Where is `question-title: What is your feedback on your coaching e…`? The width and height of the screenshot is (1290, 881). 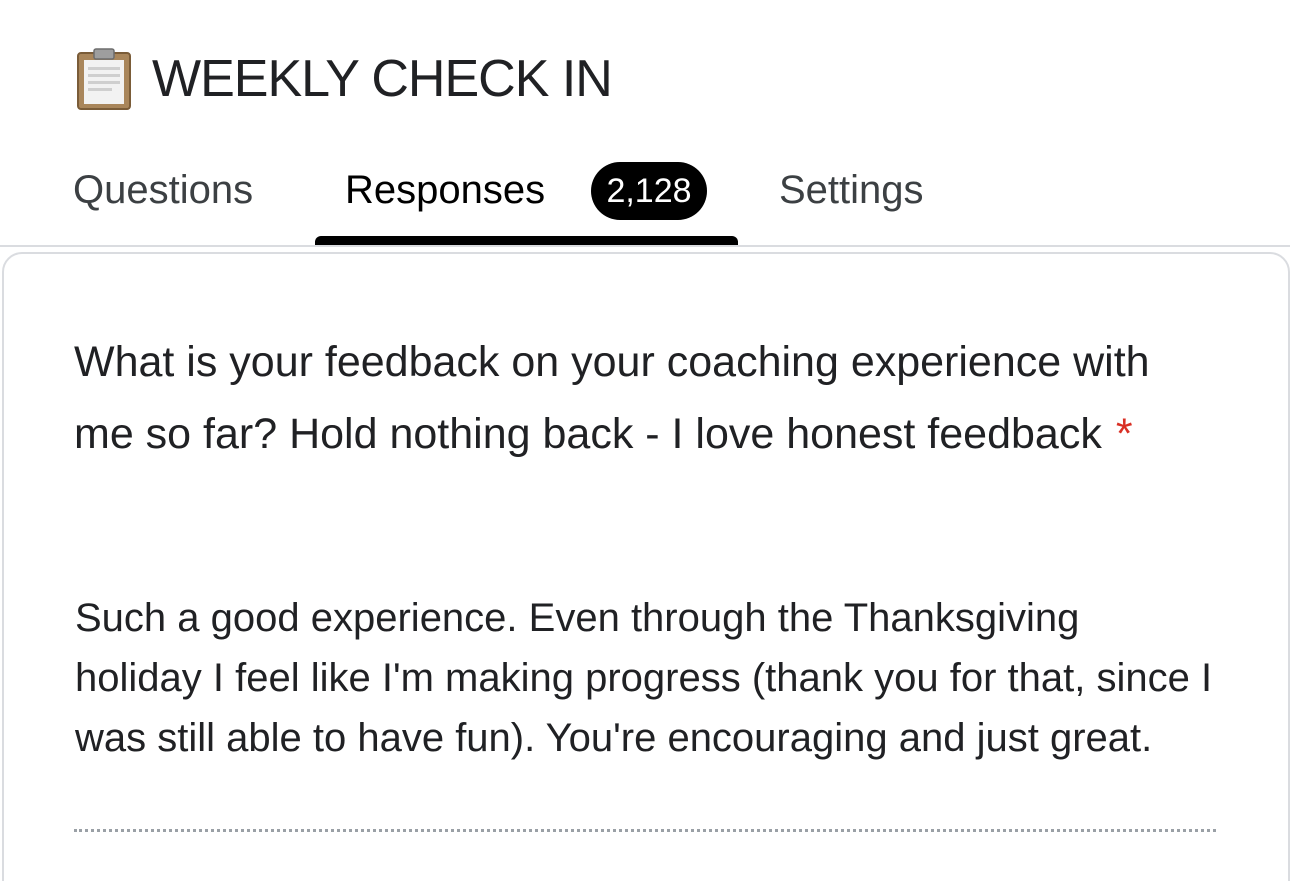
question-title: What is your feedback on your coaching e… is located at coordinates (644, 398).